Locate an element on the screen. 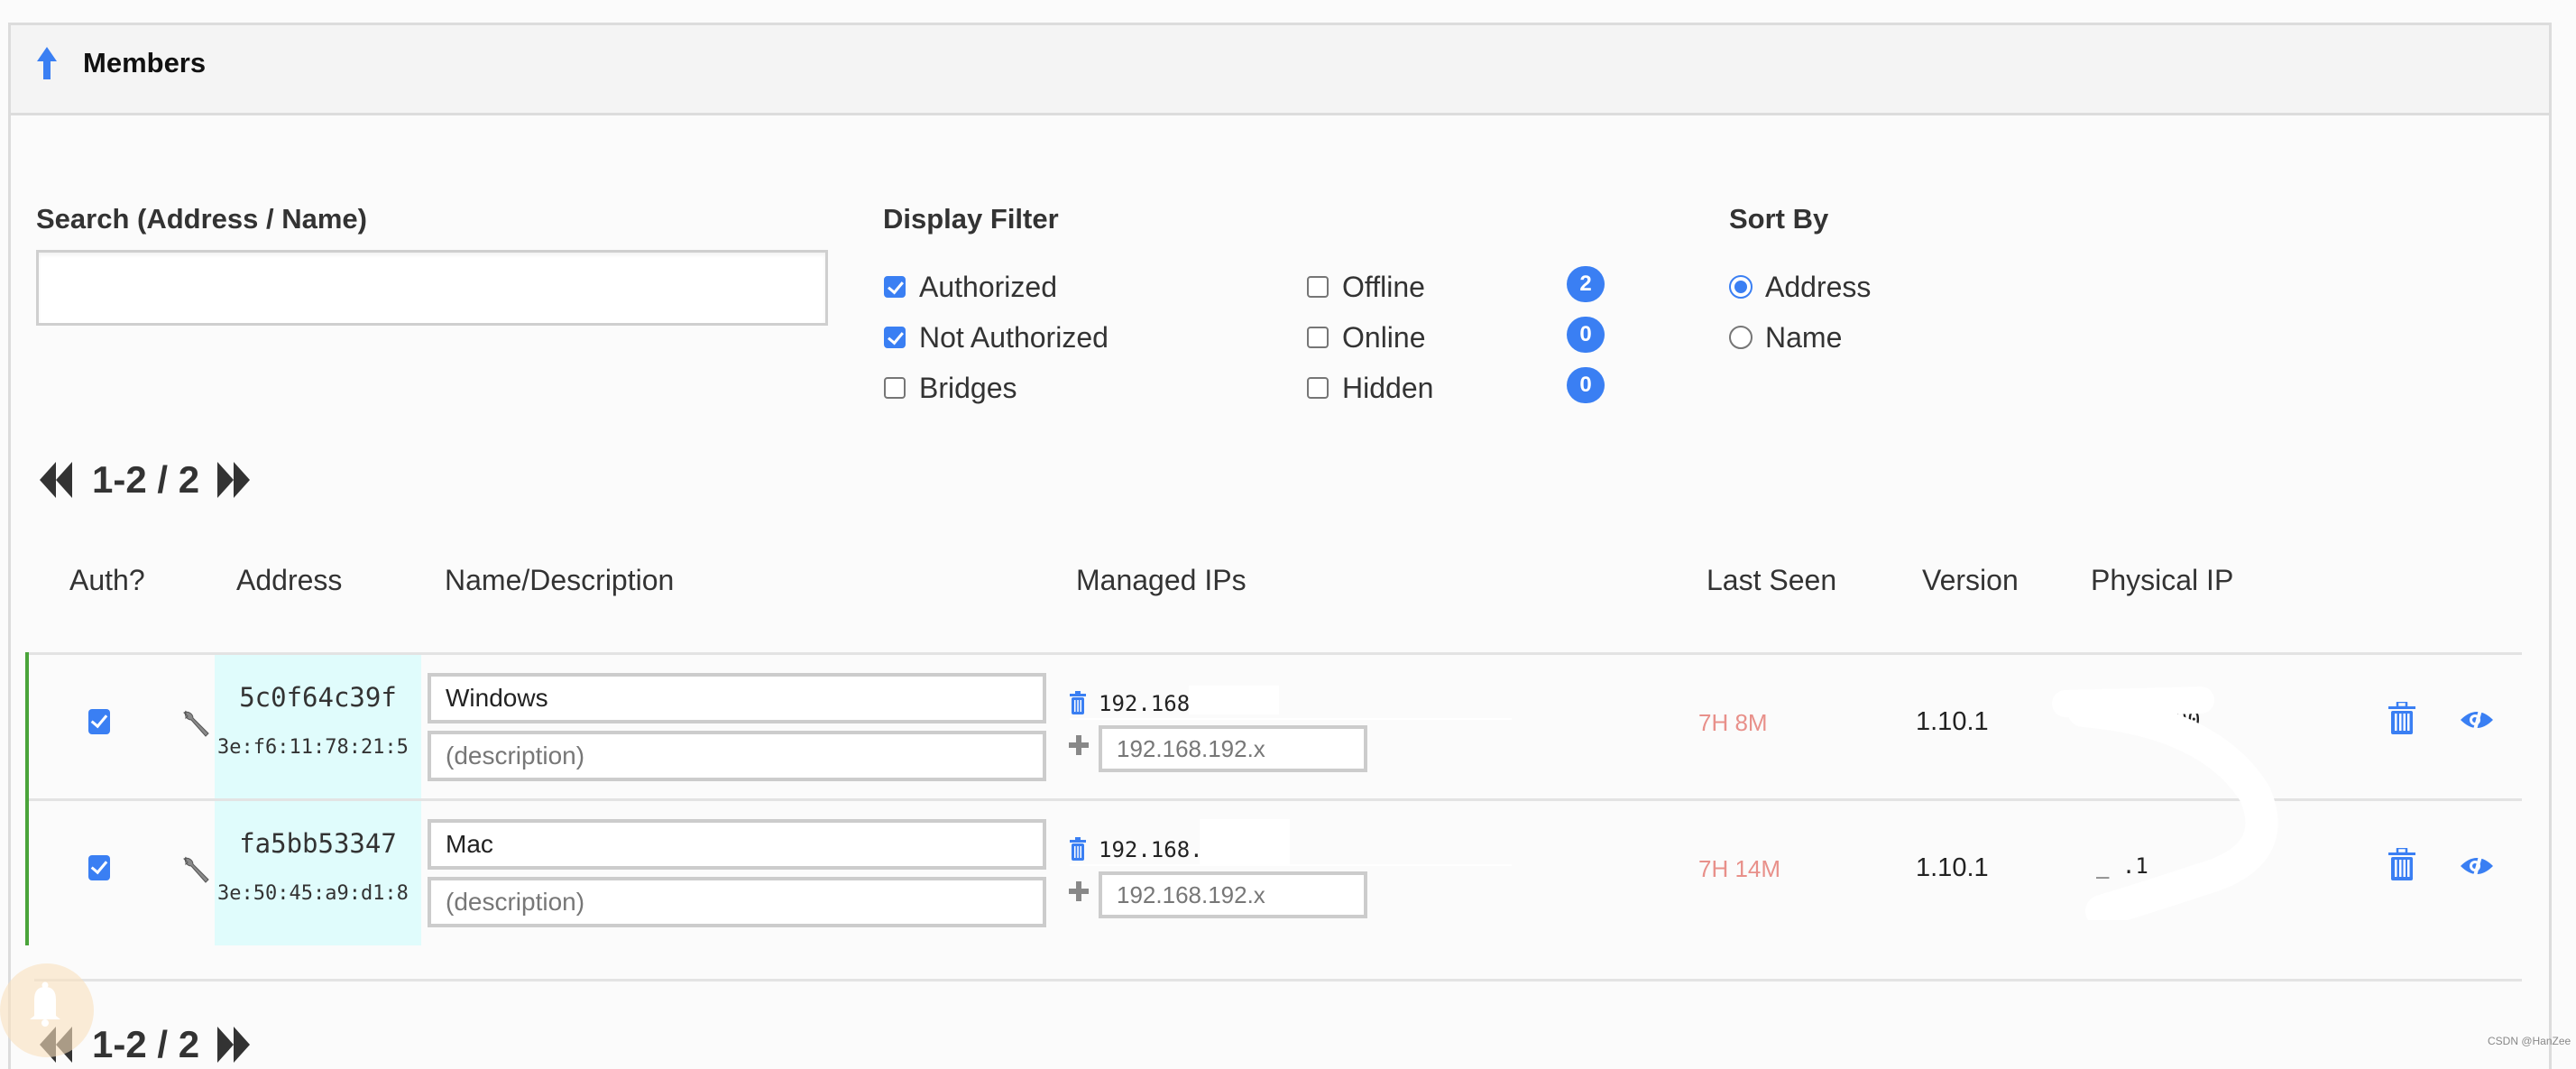 Image resolution: width=2576 pixels, height=1069 pixels. arrow-up-icon is located at coordinates (47, 63).